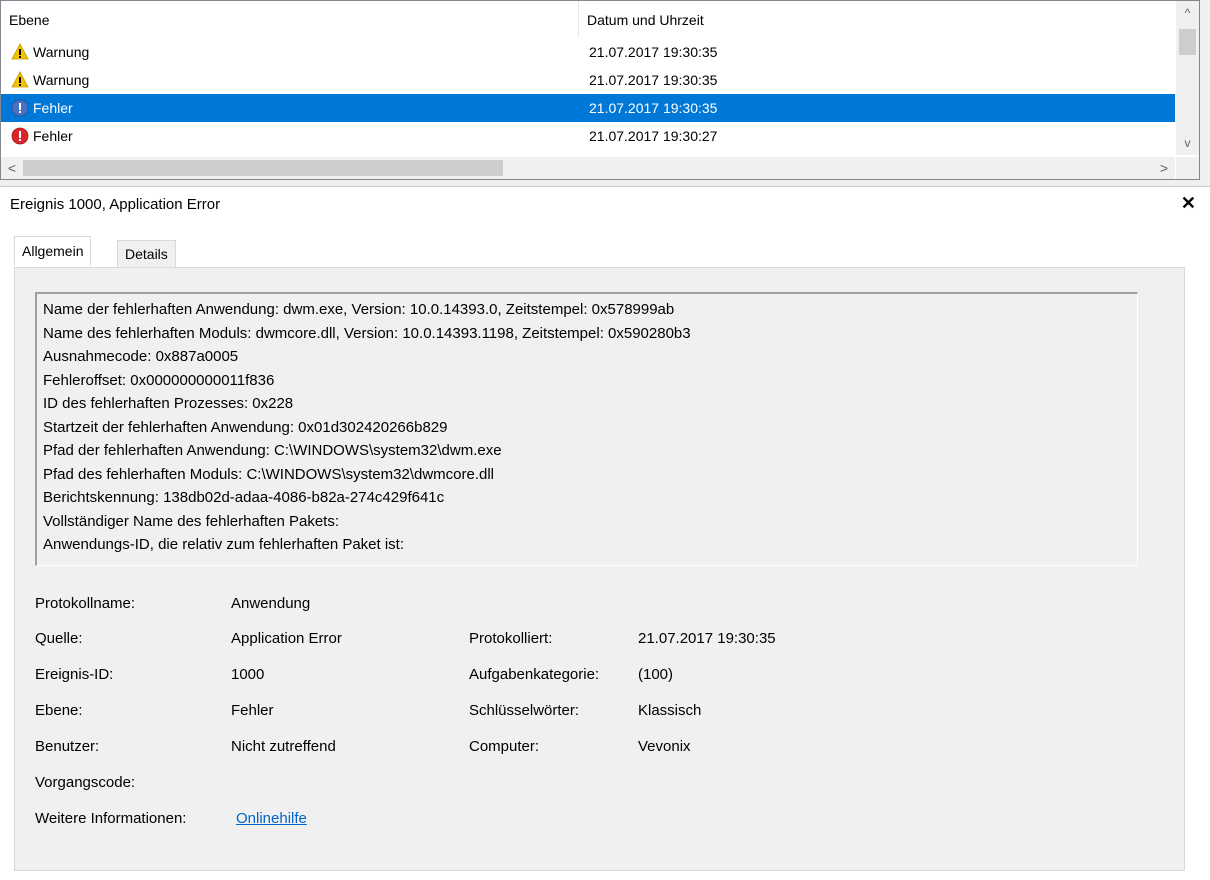  Describe the element at coordinates (1187, 168) in the screenshot. I see `scrollbar-corner` at that location.